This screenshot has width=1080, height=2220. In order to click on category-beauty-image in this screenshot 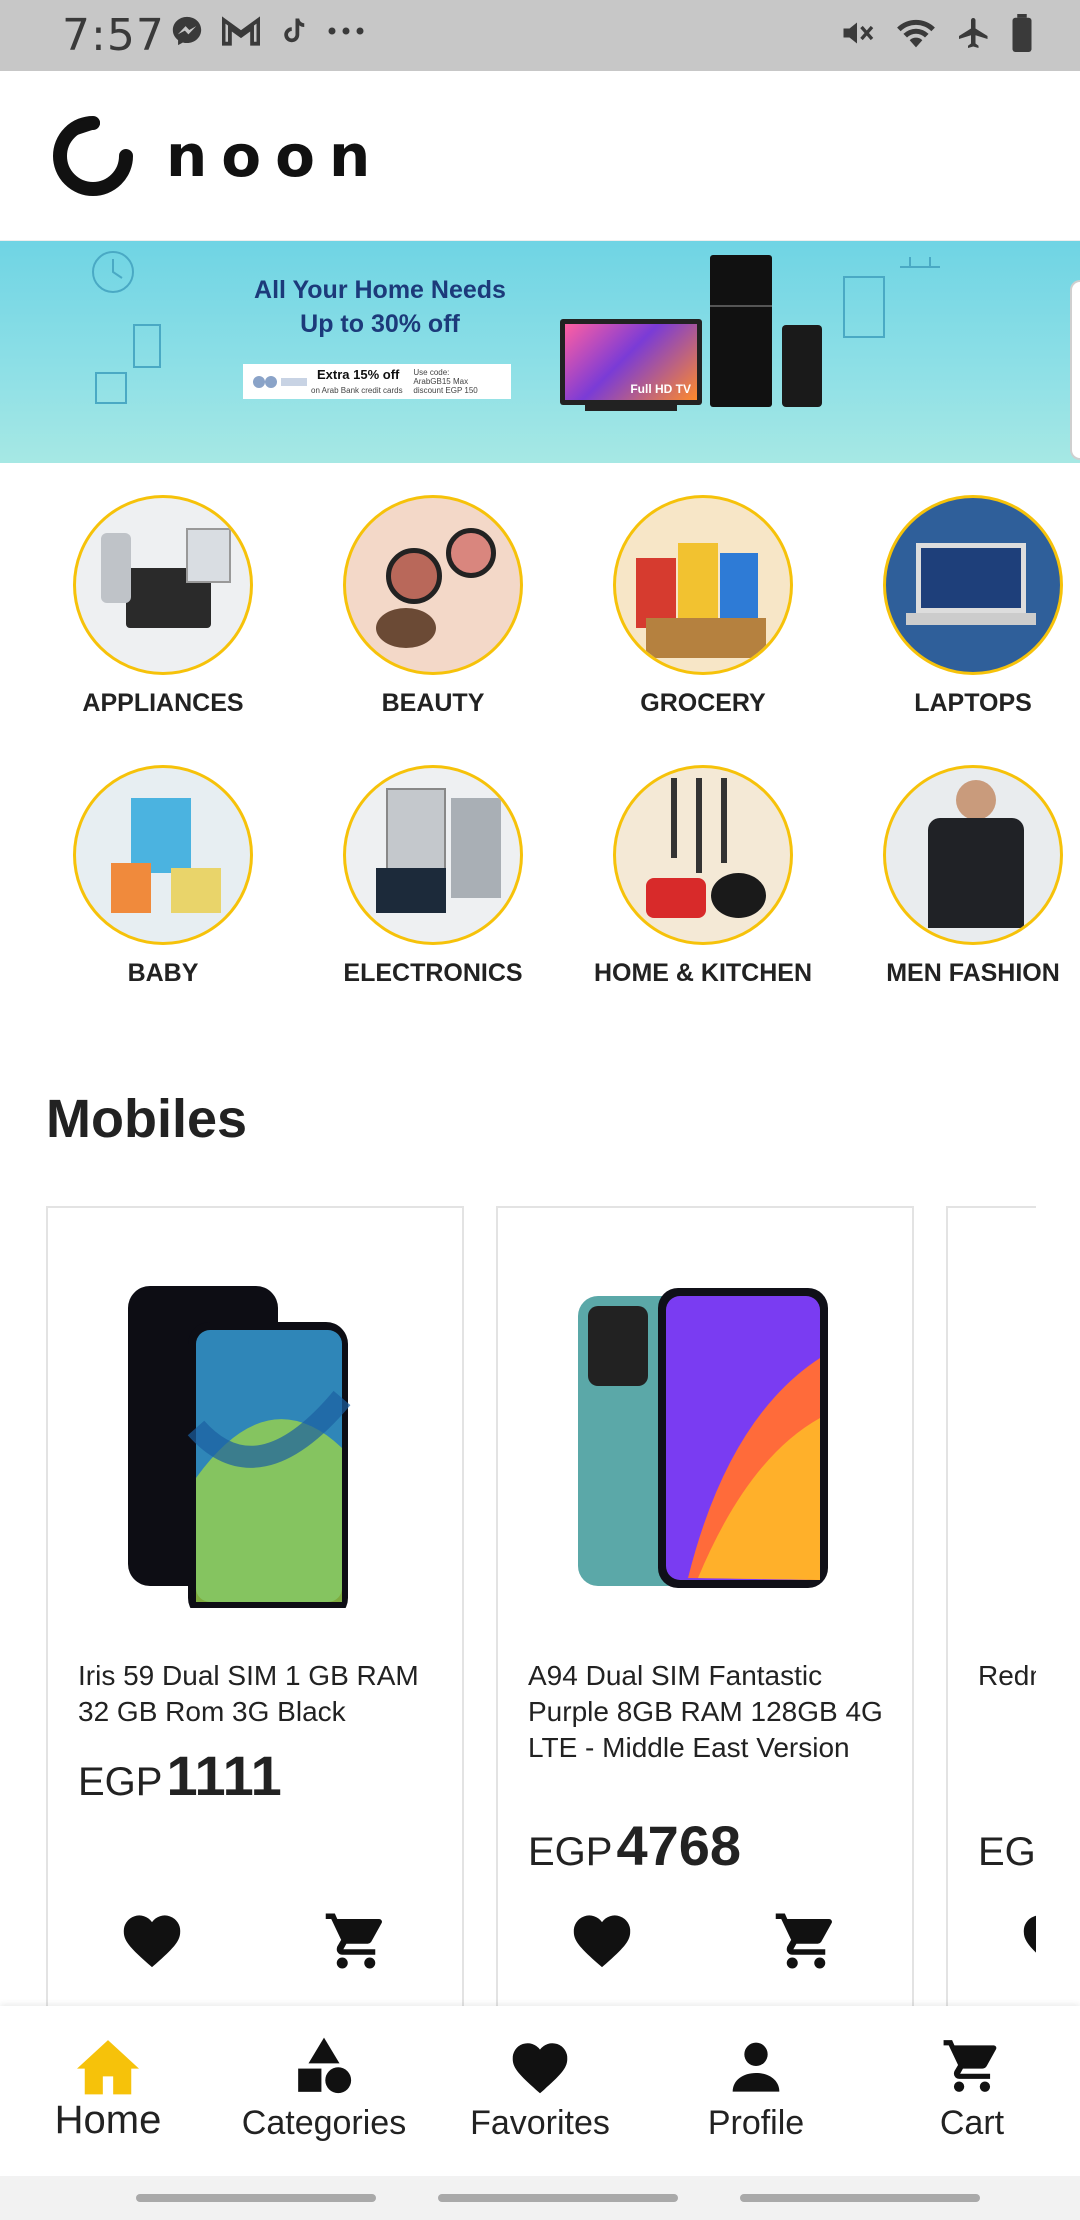, I will do `click(433, 585)`.